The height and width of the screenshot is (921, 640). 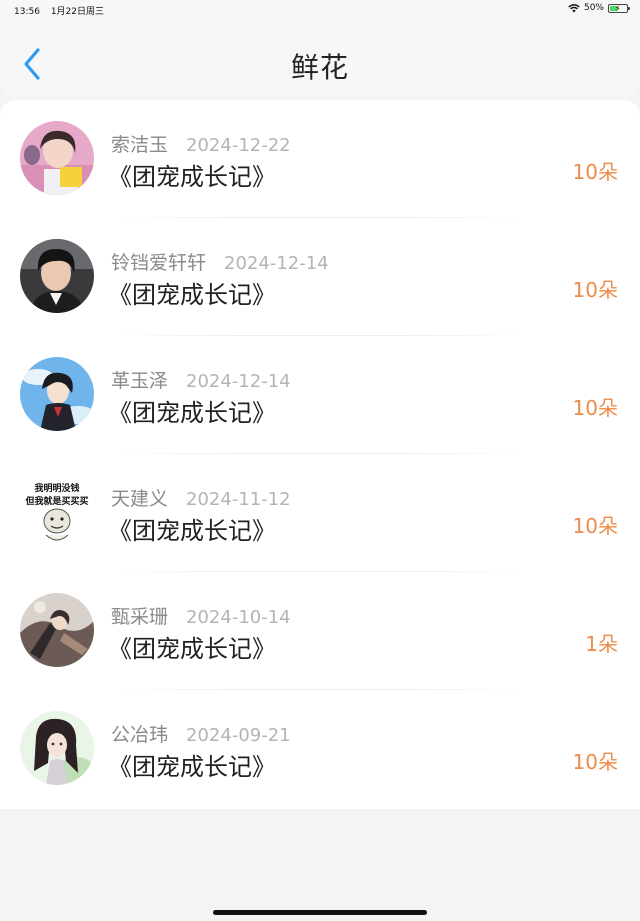 I want to click on list-item: 索洁玉 2024-12-22 《团宠成长记》 10朵, so click(x=320, y=159).